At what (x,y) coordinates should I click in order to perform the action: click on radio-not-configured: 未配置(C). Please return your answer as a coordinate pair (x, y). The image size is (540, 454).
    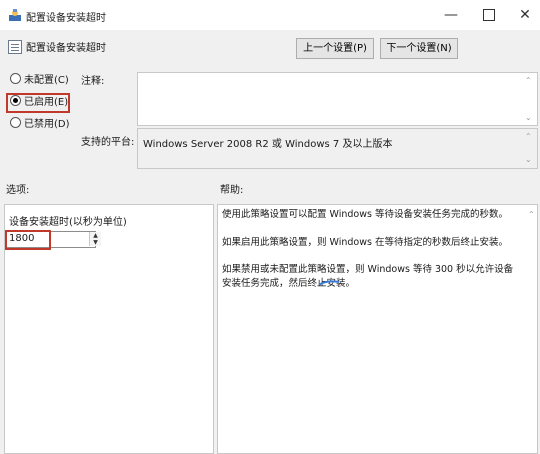
    Looking at the image, I should click on (39, 80).